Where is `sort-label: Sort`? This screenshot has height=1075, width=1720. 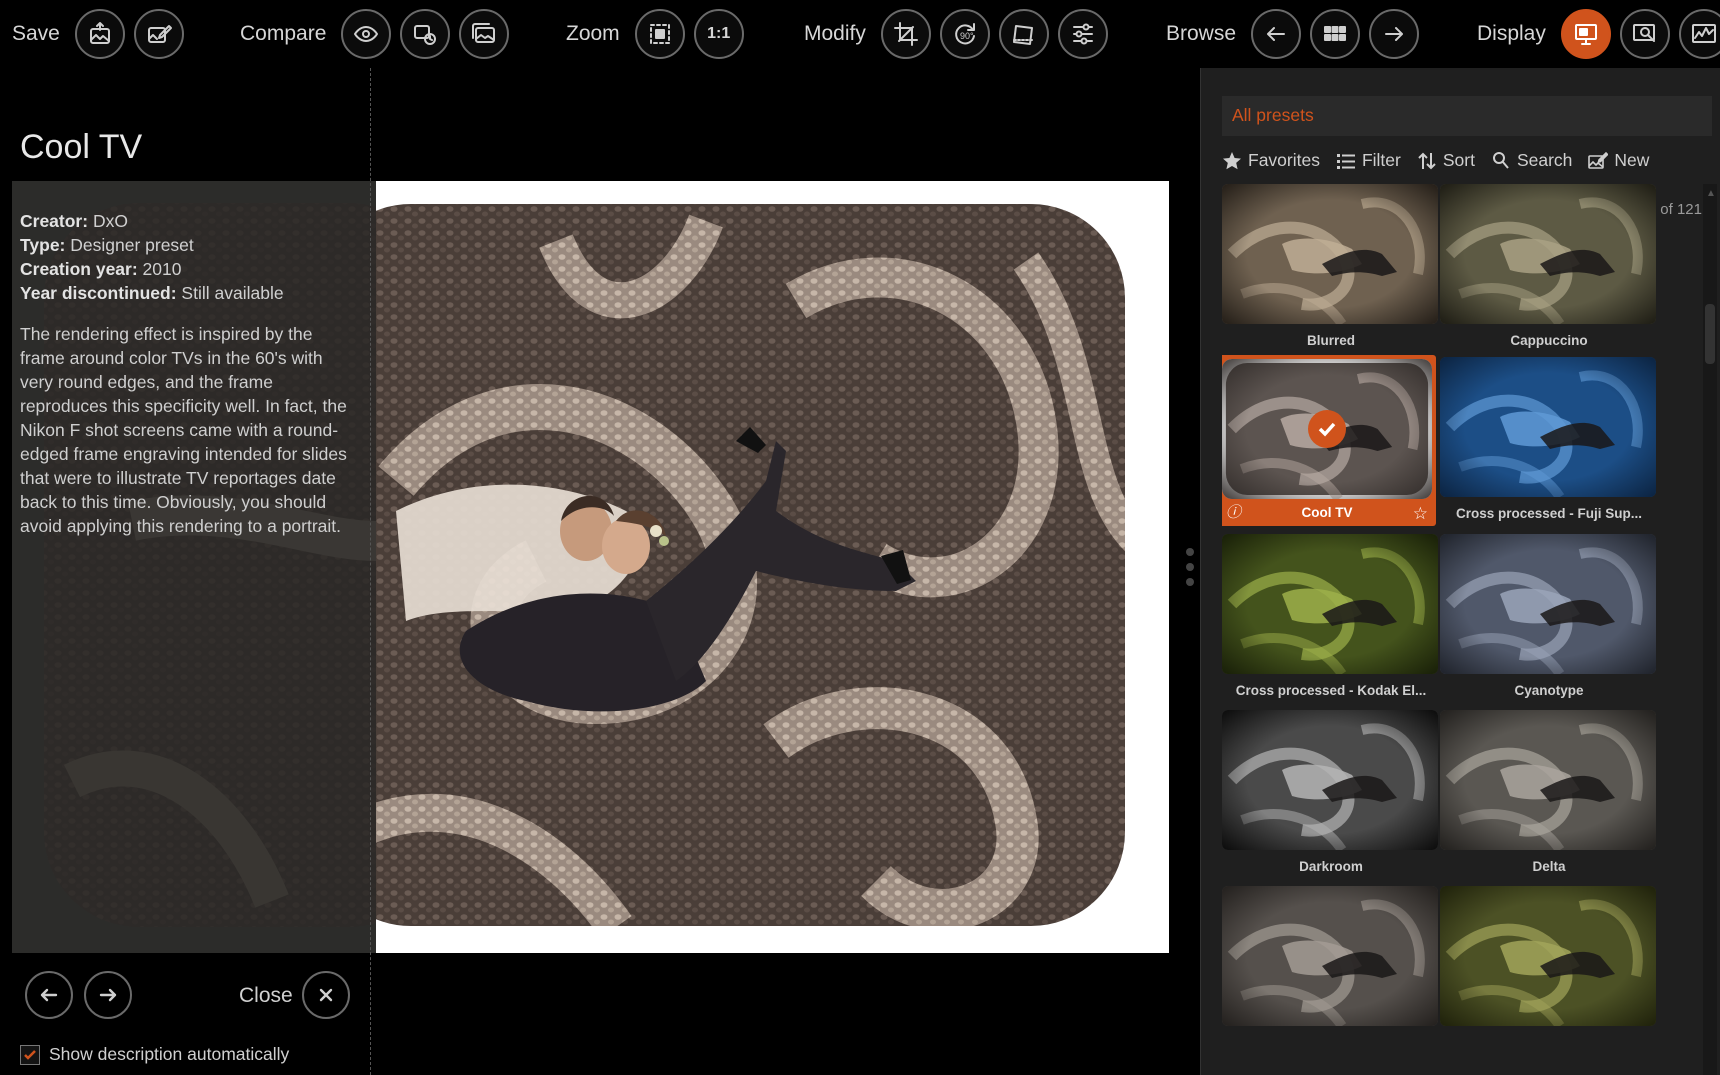 sort-label: Sort is located at coordinates (1458, 160).